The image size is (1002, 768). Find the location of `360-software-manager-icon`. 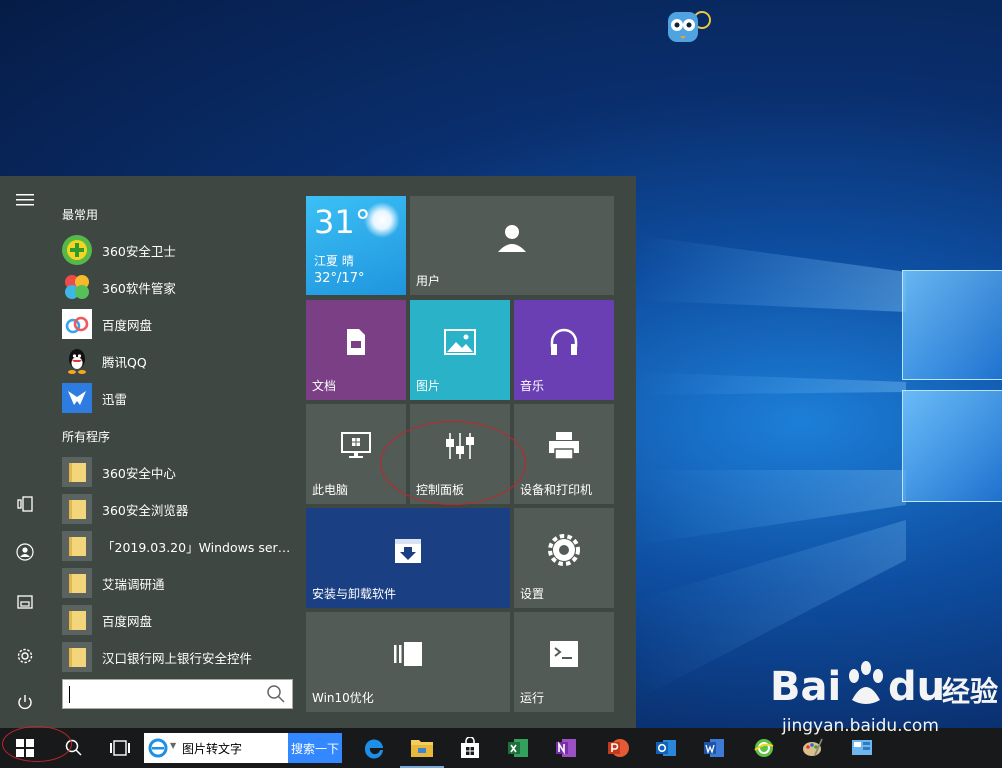

360-software-manager-icon is located at coordinates (77, 287).